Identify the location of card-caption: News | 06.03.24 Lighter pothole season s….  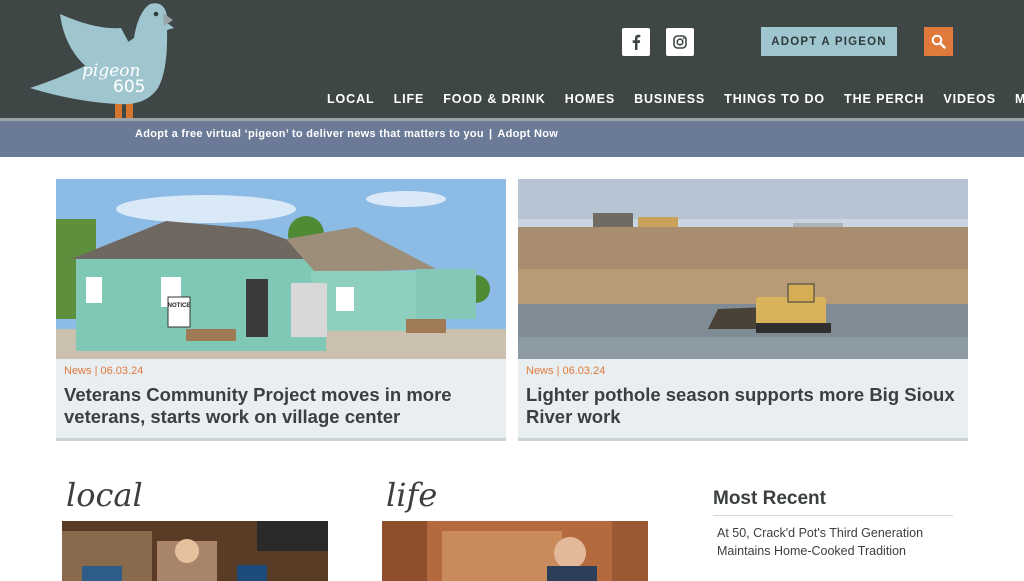
(743, 400).